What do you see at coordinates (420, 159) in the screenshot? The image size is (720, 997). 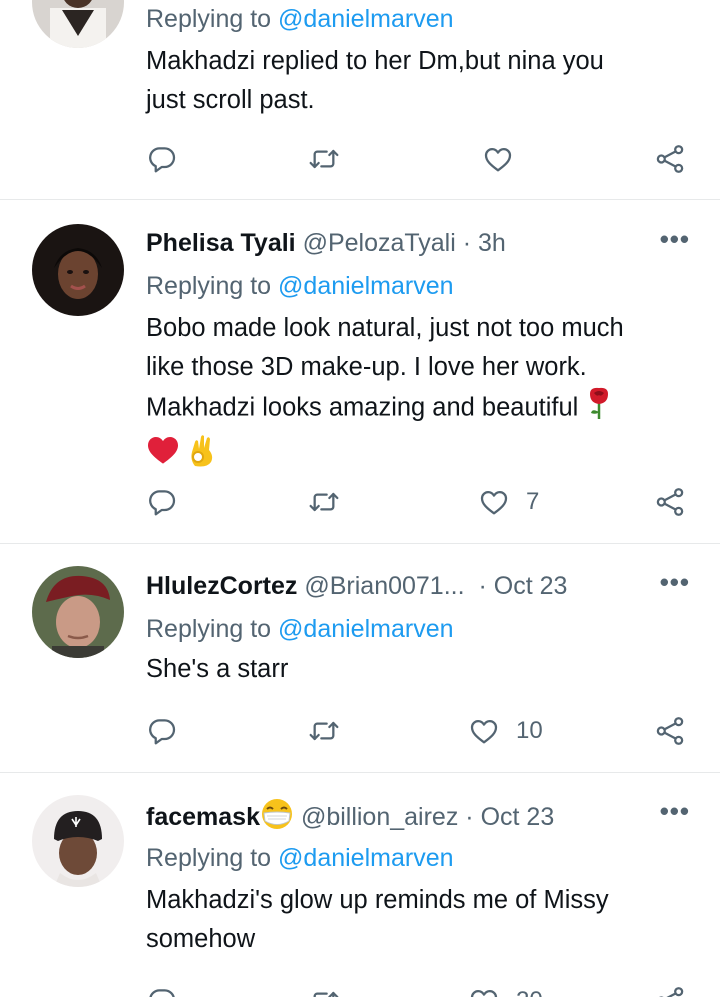 I see `tweet-actions` at bounding box center [420, 159].